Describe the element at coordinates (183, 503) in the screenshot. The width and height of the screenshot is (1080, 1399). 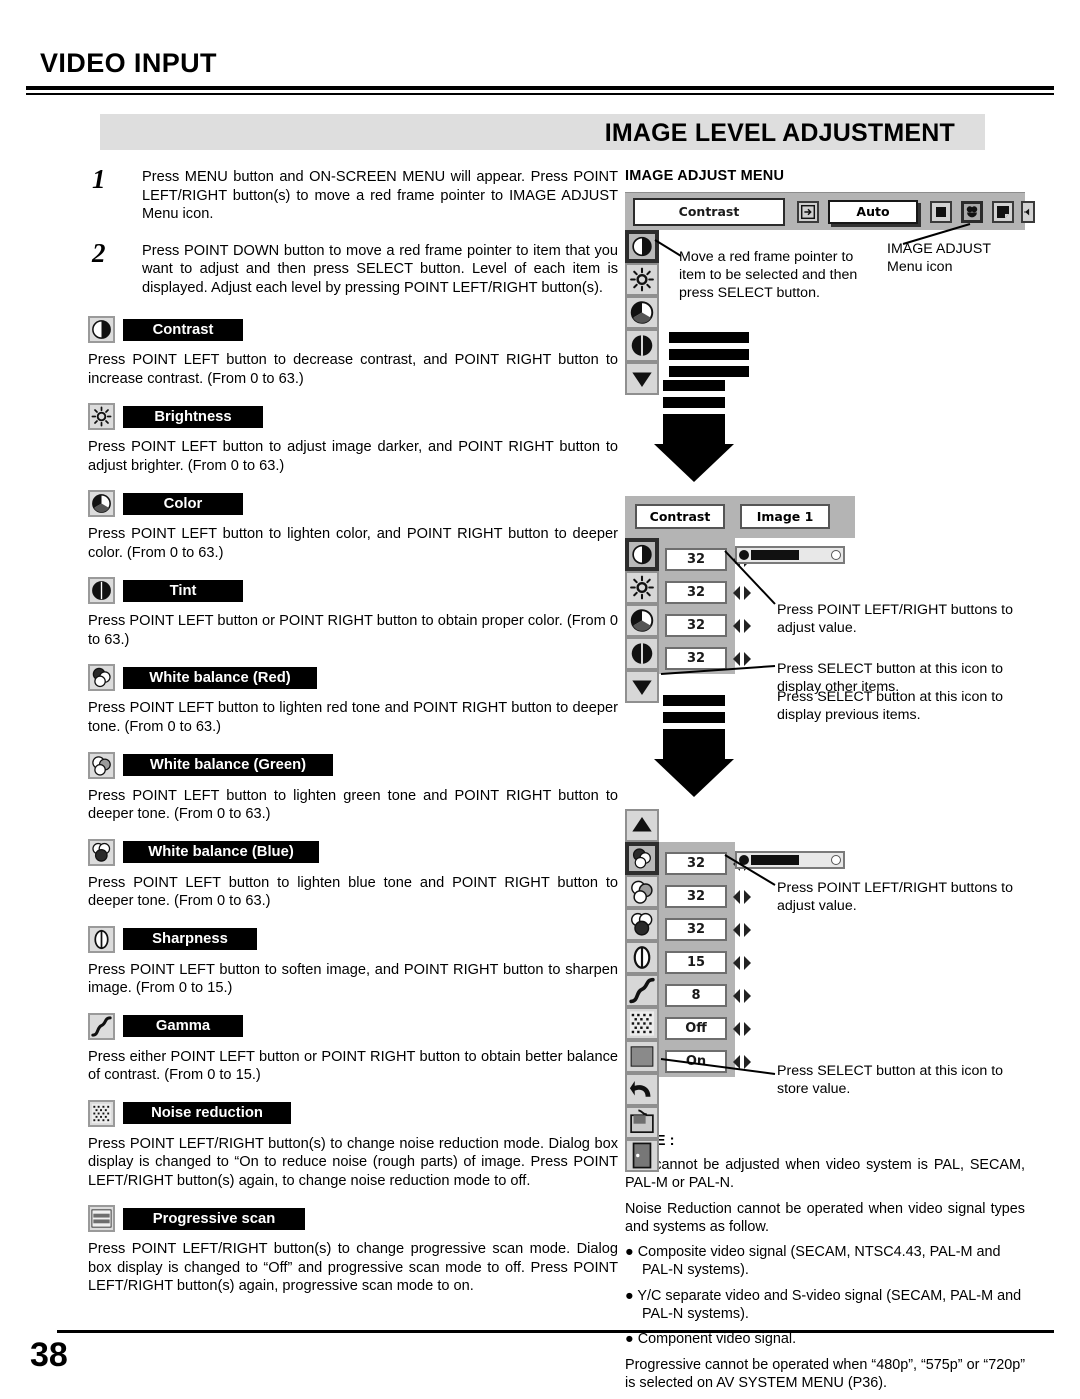
I see `item-label: Color` at that location.